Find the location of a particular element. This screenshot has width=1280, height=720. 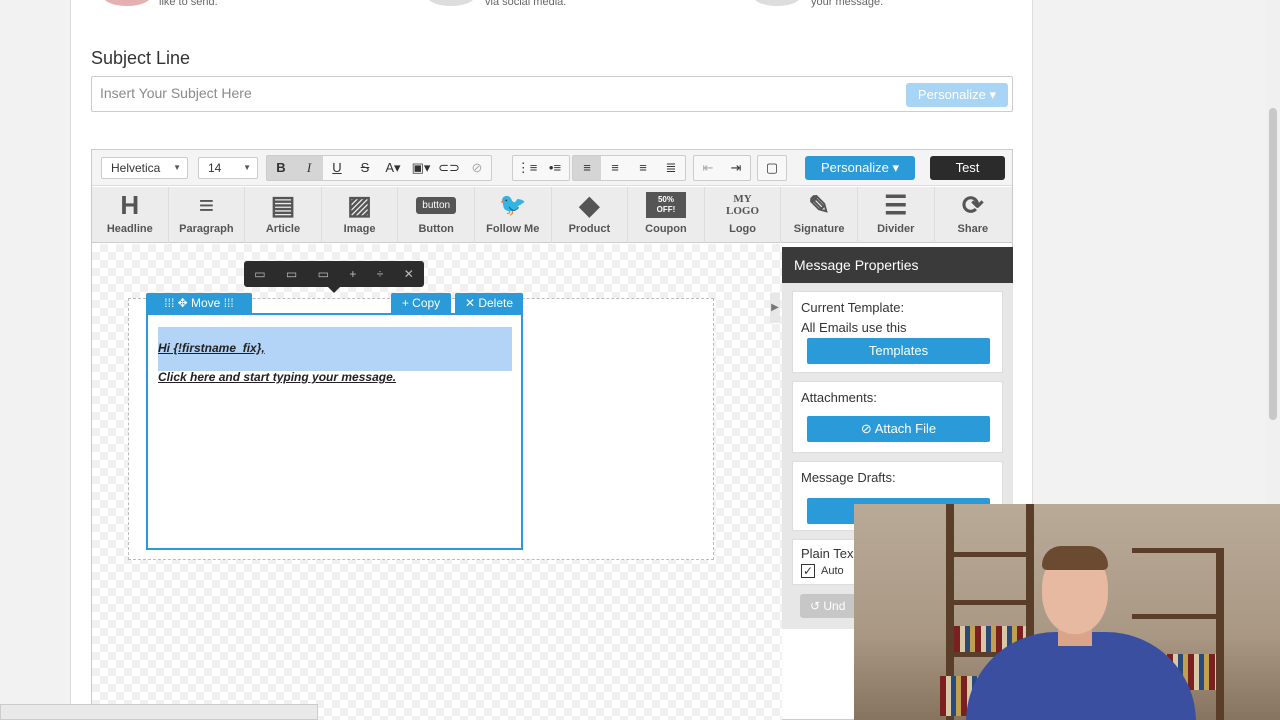

indent-group: ⇤ ⇥ is located at coordinates (722, 168).